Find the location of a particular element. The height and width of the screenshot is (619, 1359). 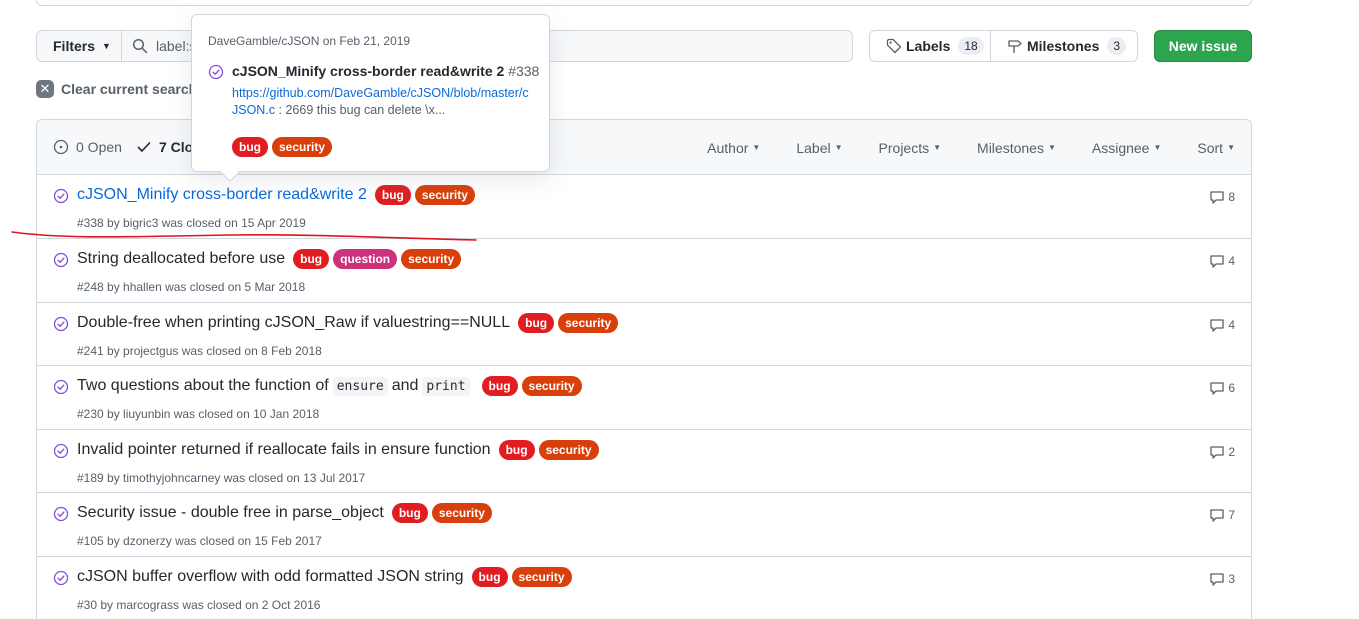

labels-button: Labels 18 is located at coordinates (930, 46).